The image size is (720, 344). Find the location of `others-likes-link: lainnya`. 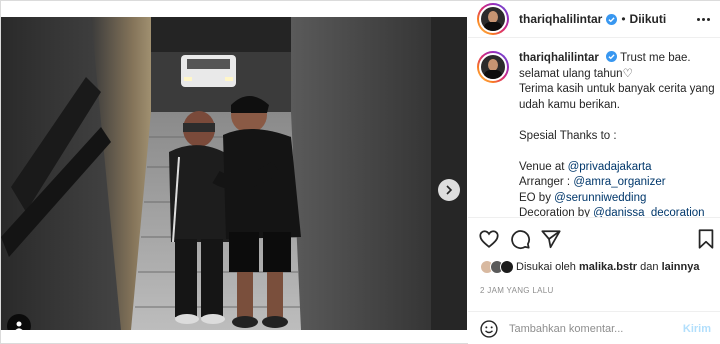

others-likes-link: lainnya is located at coordinates (681, 267).